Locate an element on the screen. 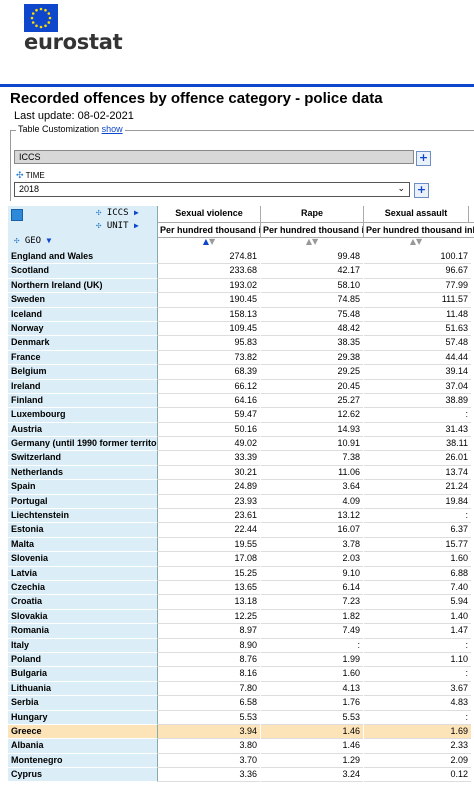 Image resolution: width=474 pixels, height=800 pixels. eurostat-logo: eurostat is located at coordinates (73, 42).